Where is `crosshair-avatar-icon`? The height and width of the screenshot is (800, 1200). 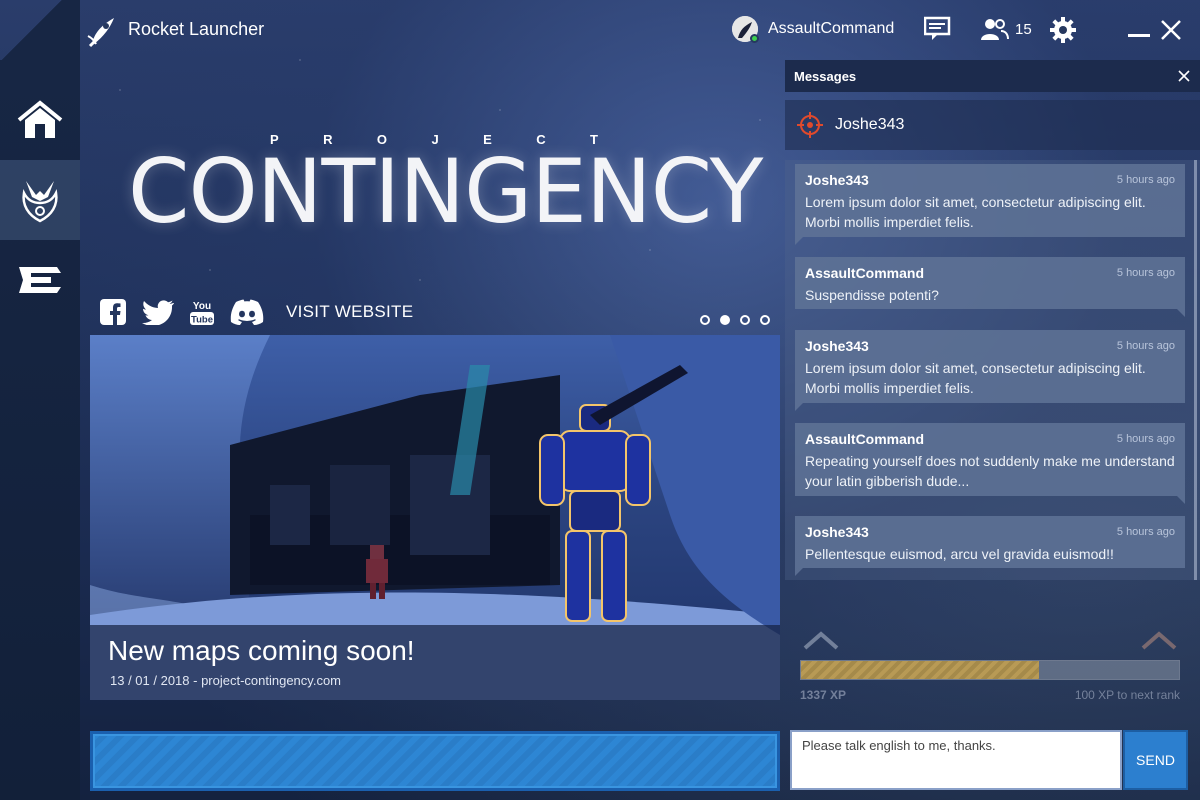 crosshair-avatar-icon is located at coordinates (810, 125).